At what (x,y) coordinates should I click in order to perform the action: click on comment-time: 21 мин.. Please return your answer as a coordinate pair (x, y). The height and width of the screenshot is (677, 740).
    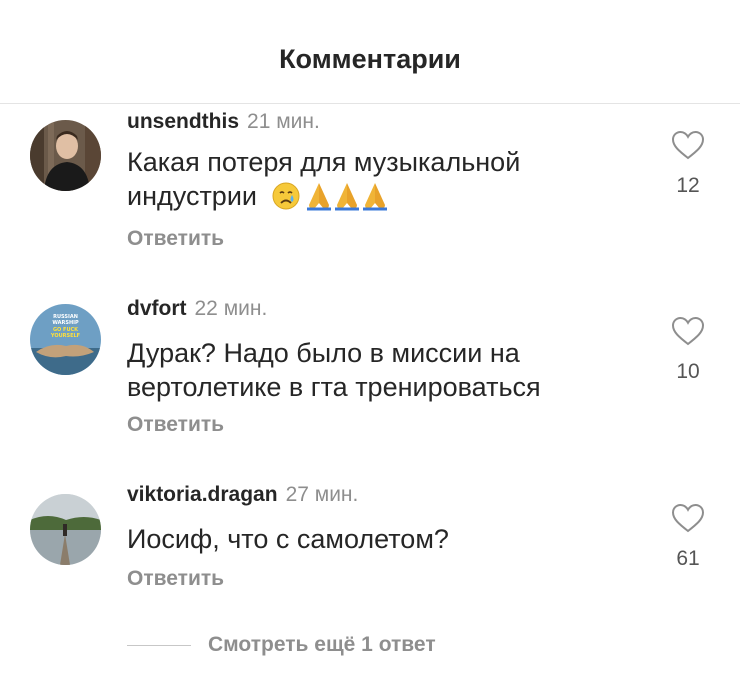
    Looking at the image, I should click on (283, 121).